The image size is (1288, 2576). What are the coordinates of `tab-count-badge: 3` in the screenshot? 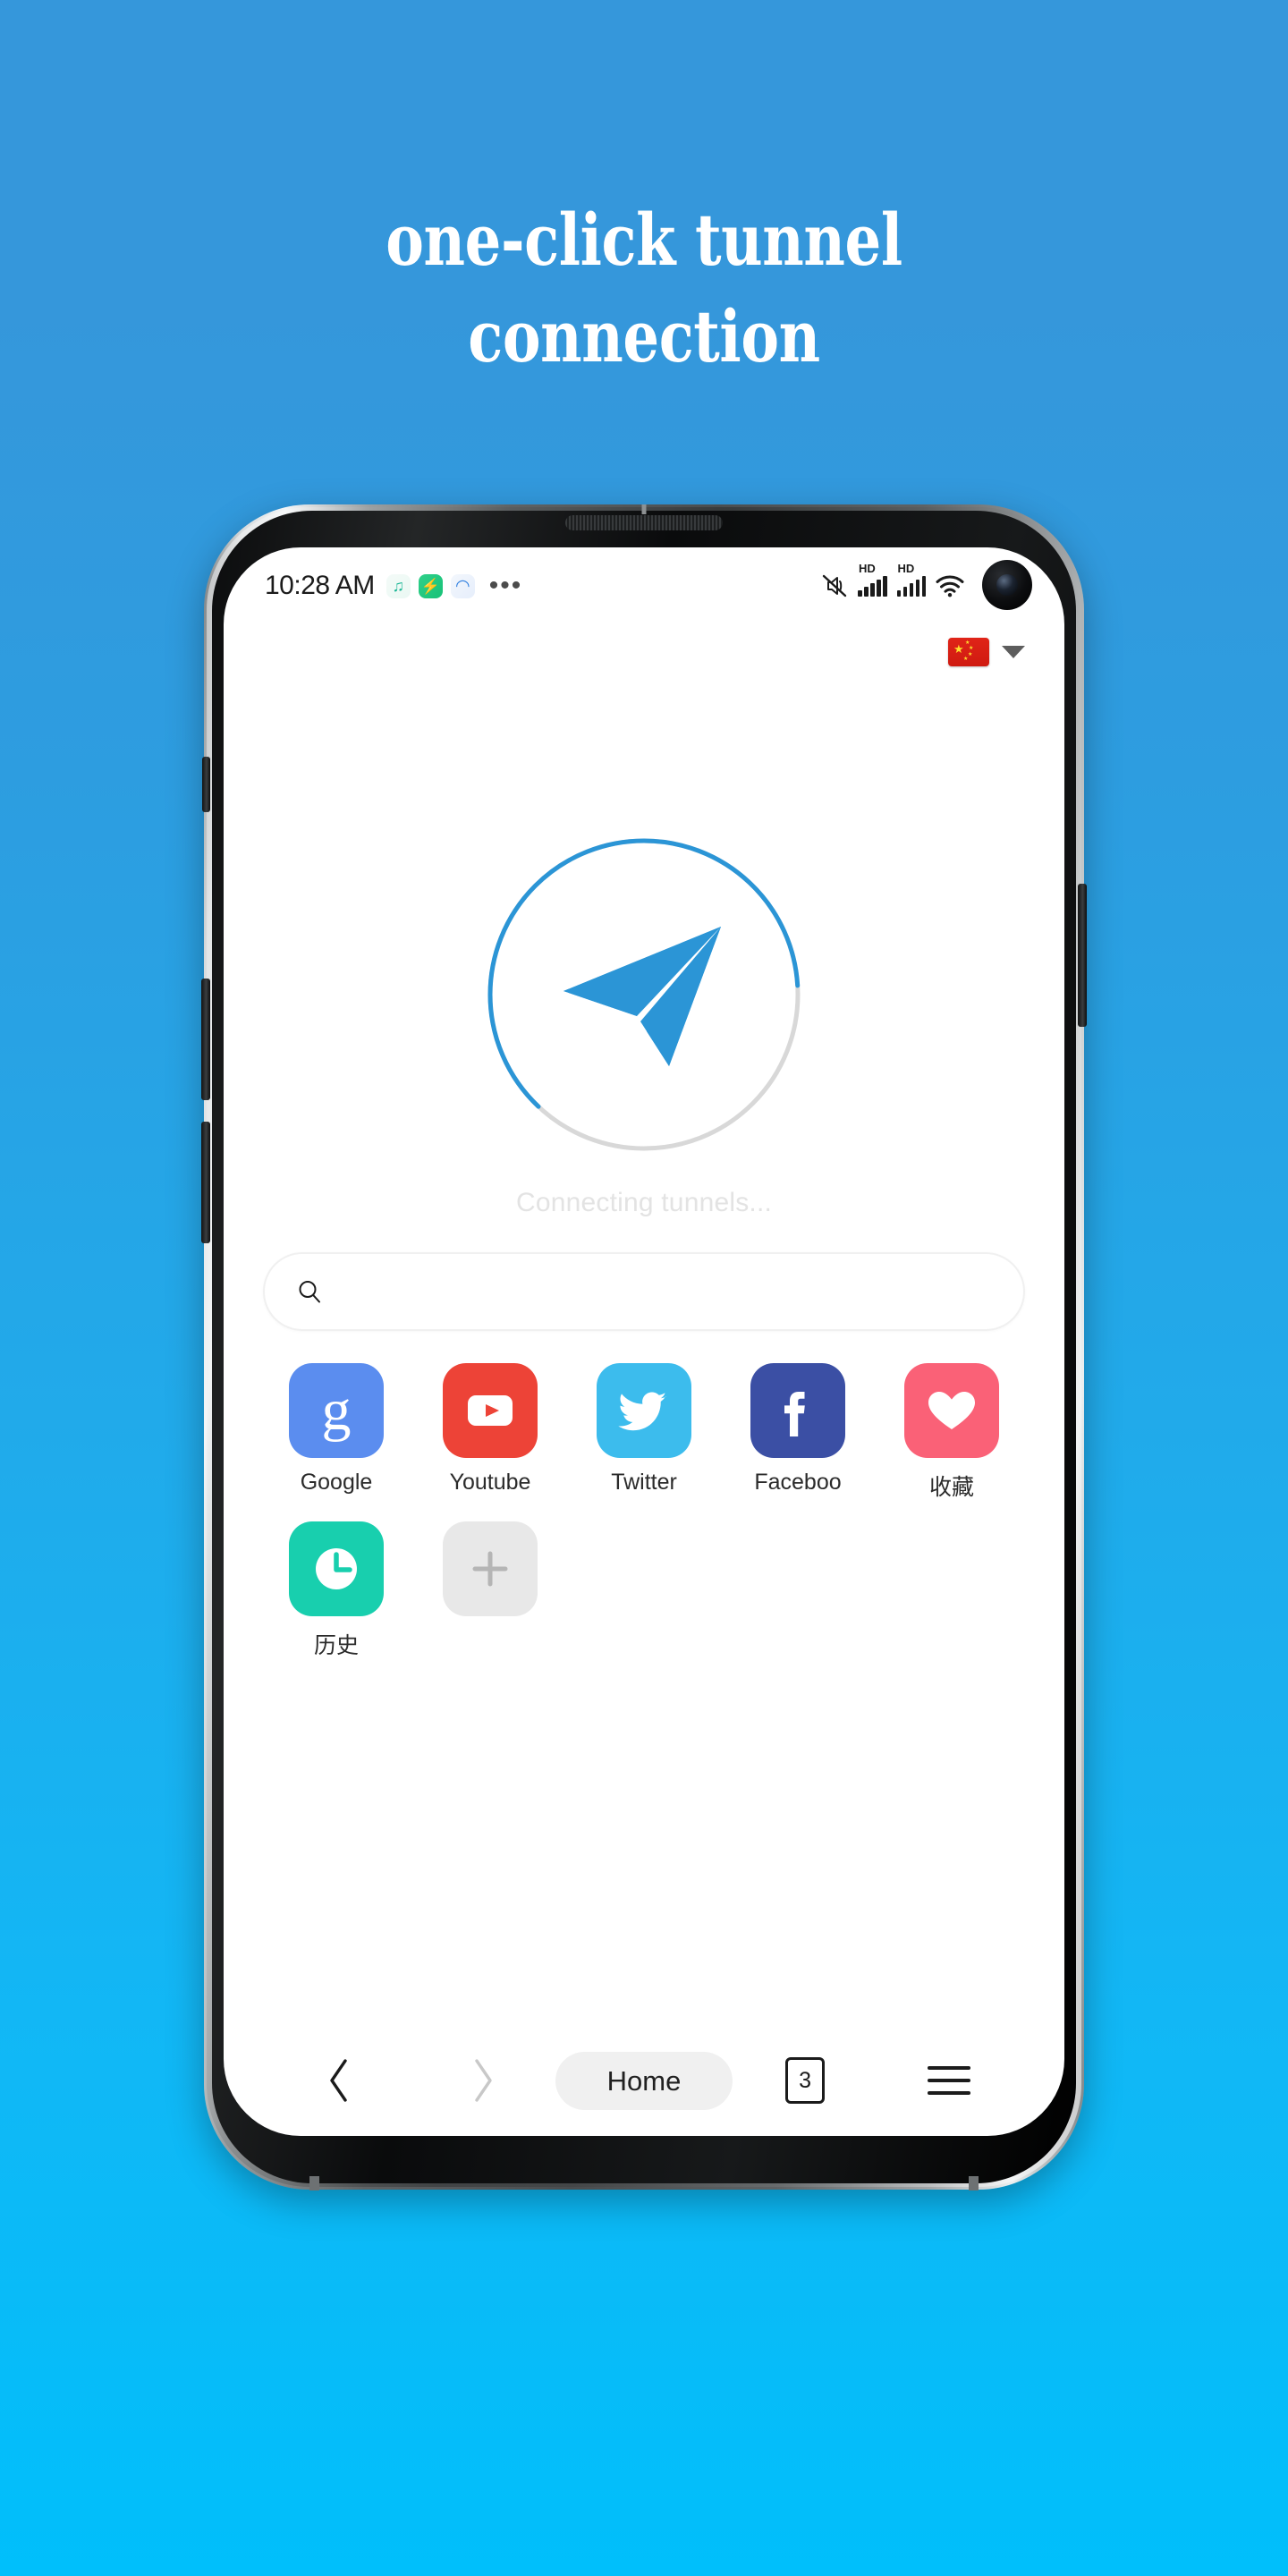 It's located at (805, 2080).